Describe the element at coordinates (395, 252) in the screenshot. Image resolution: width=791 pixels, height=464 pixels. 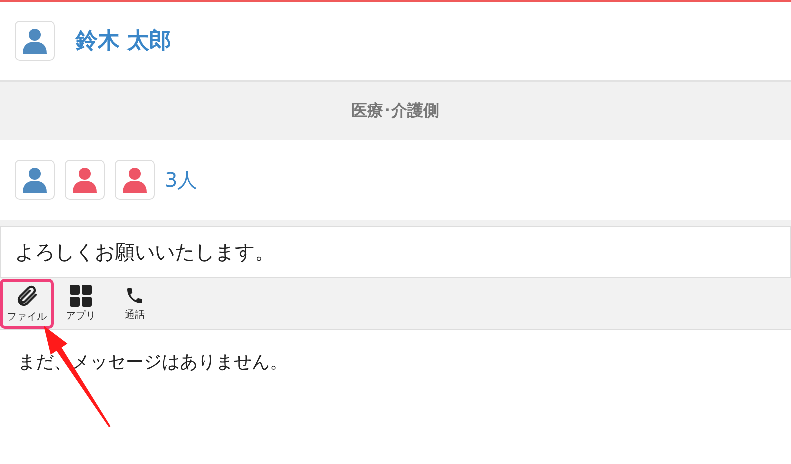
I see `message-input: よろしくお願いいたします。` at that location.